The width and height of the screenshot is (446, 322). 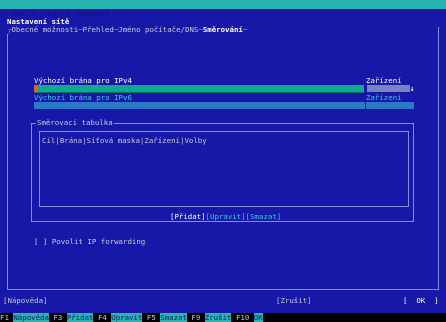 I want to click on window-title-bar: YaST2 - lan @ openSUSE, so click(x=223, y=9).